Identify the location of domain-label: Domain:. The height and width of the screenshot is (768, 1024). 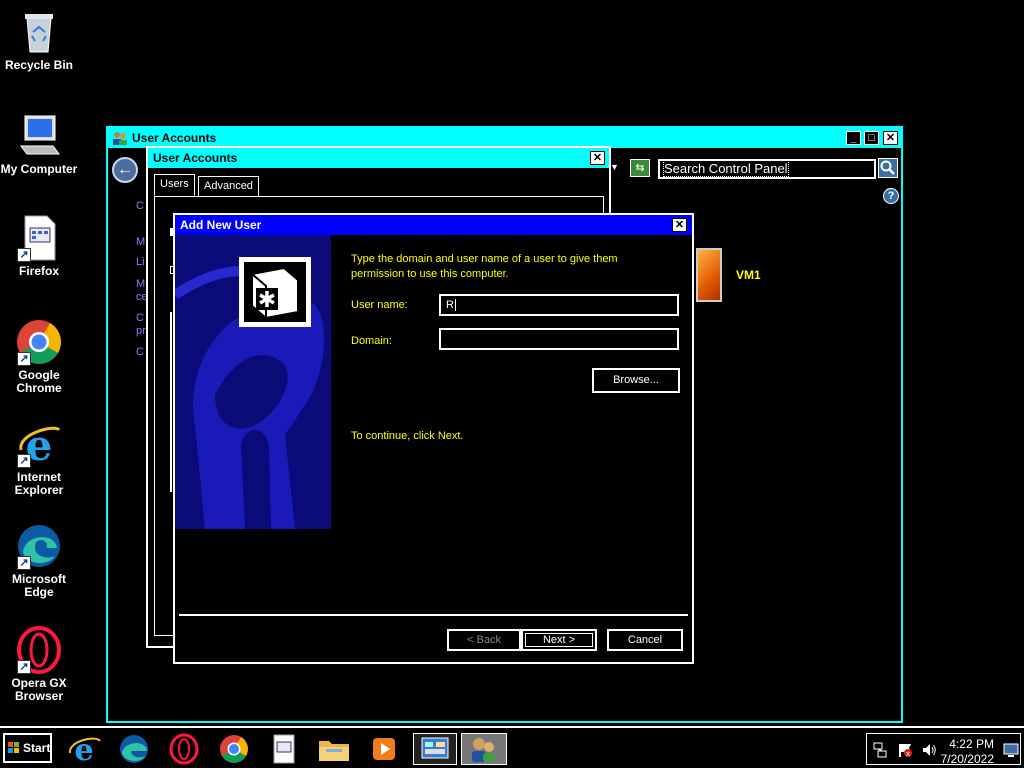
(371, 341).